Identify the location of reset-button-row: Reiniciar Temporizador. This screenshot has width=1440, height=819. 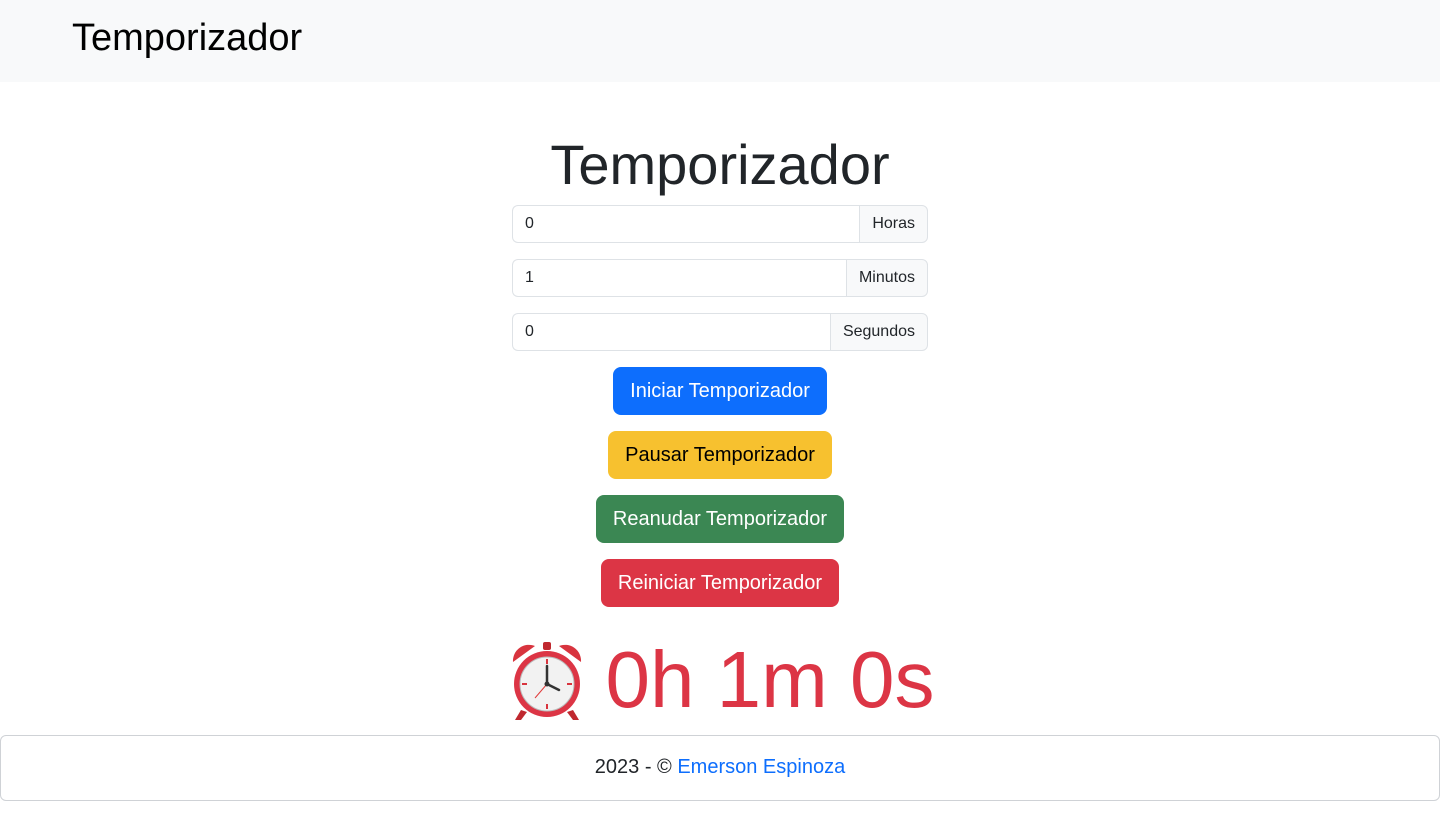
(720, 583).